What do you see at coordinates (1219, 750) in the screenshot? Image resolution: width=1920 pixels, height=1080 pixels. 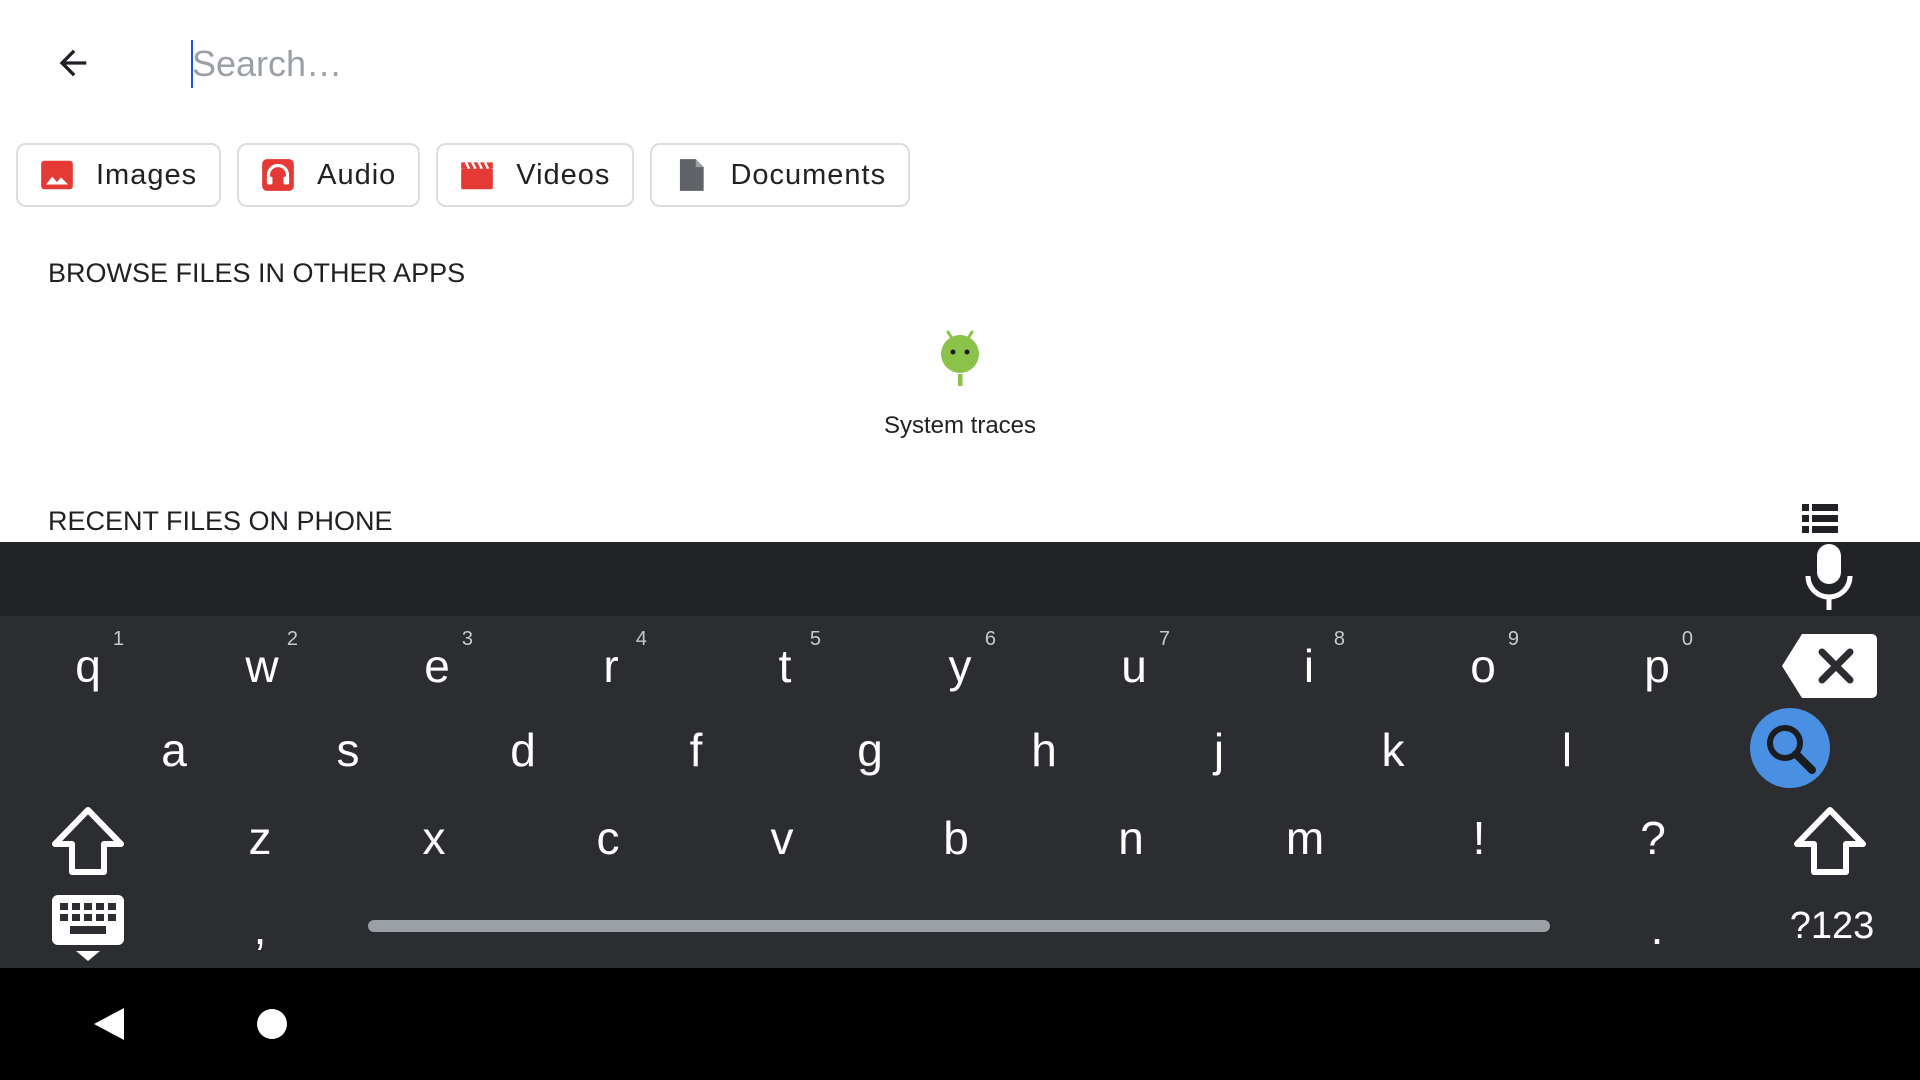 I see `key-j: j` at bounding box center [1219, 750].